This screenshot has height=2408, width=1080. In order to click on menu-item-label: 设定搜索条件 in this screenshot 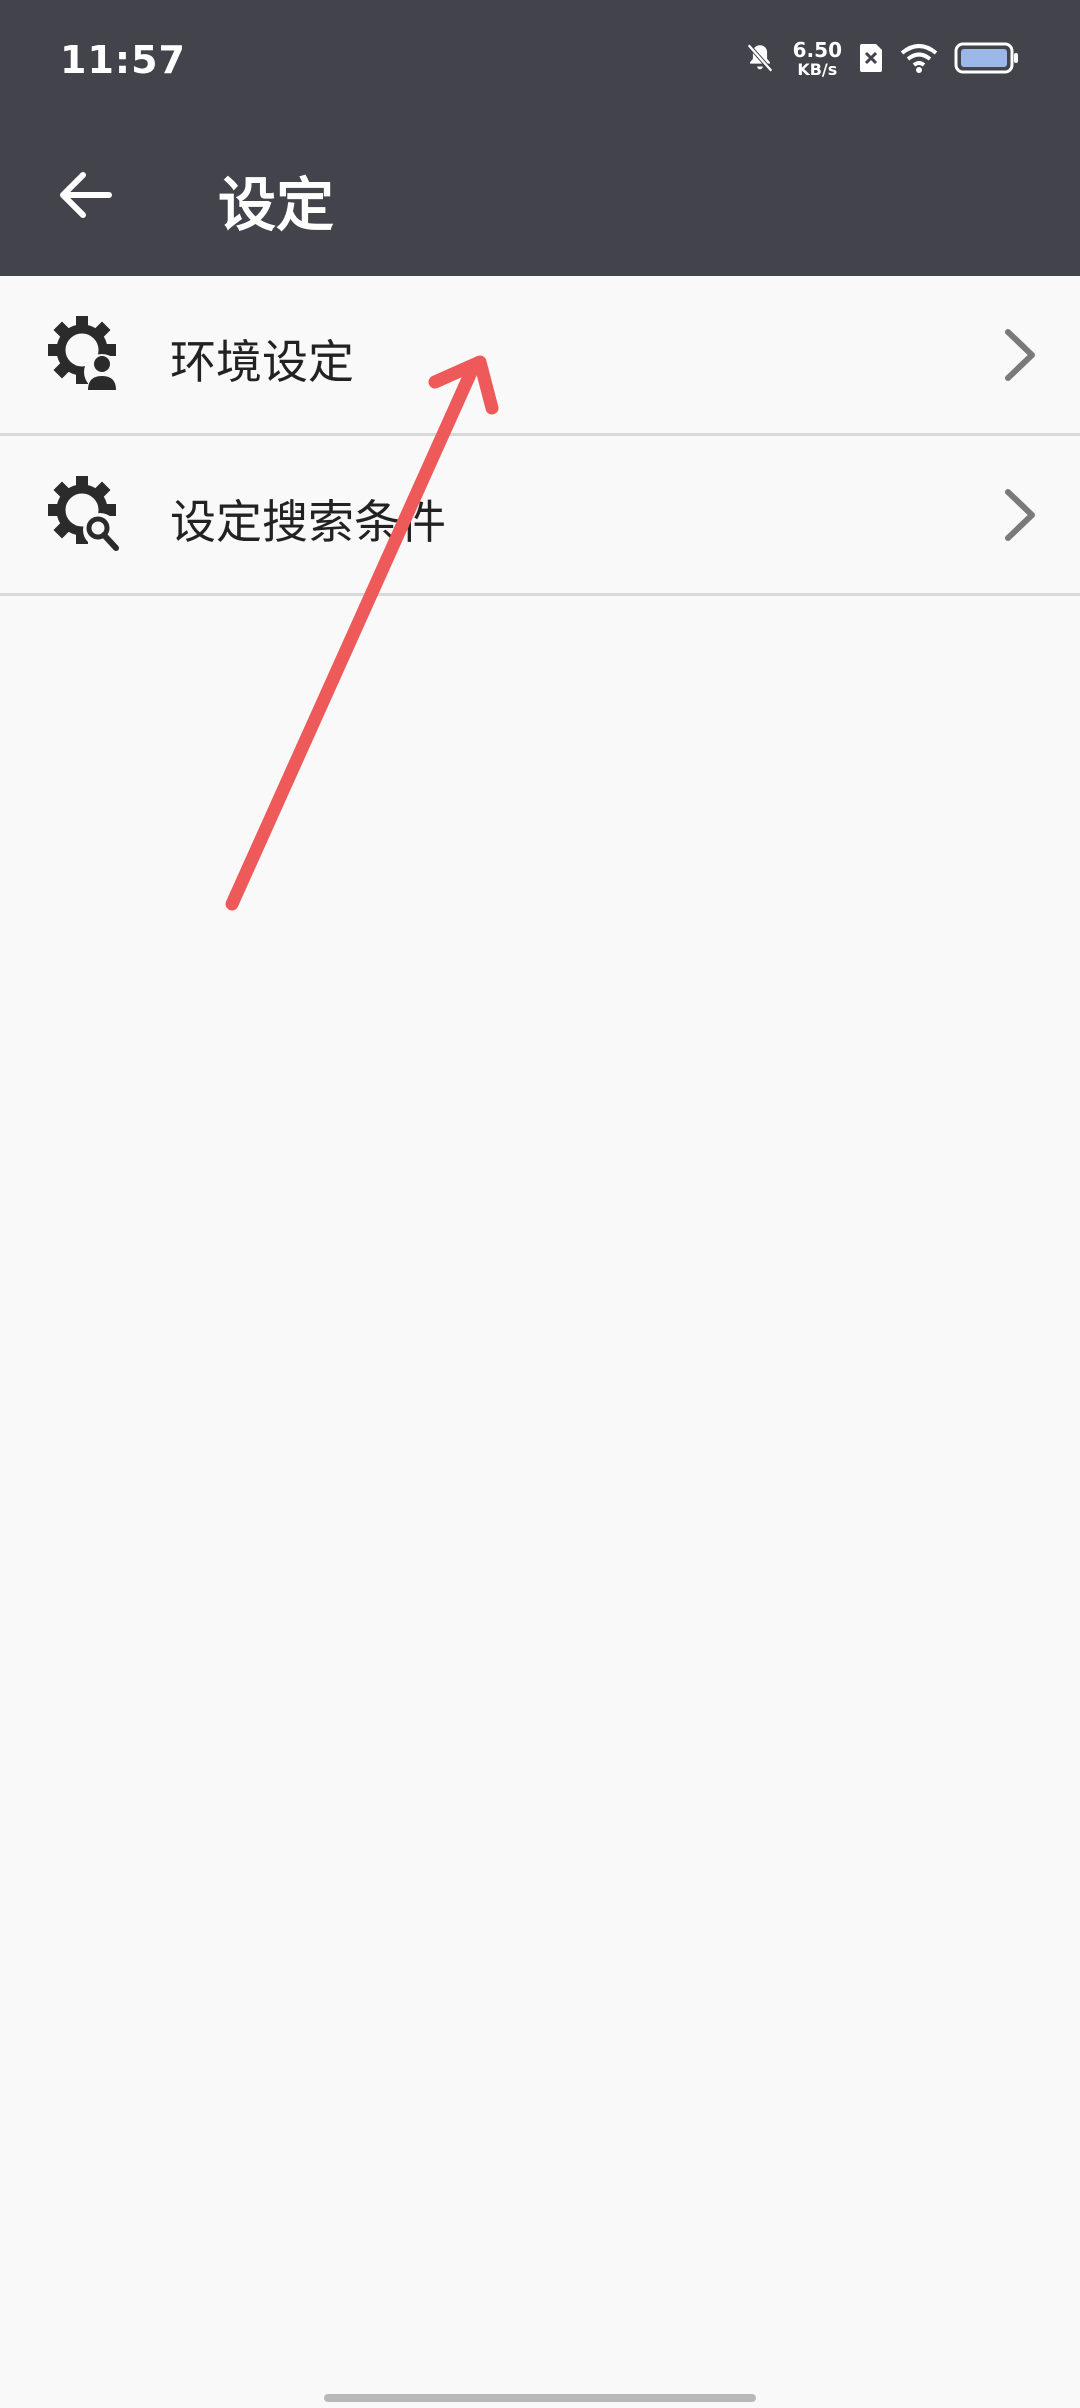, I will do `click(308, 522)`.